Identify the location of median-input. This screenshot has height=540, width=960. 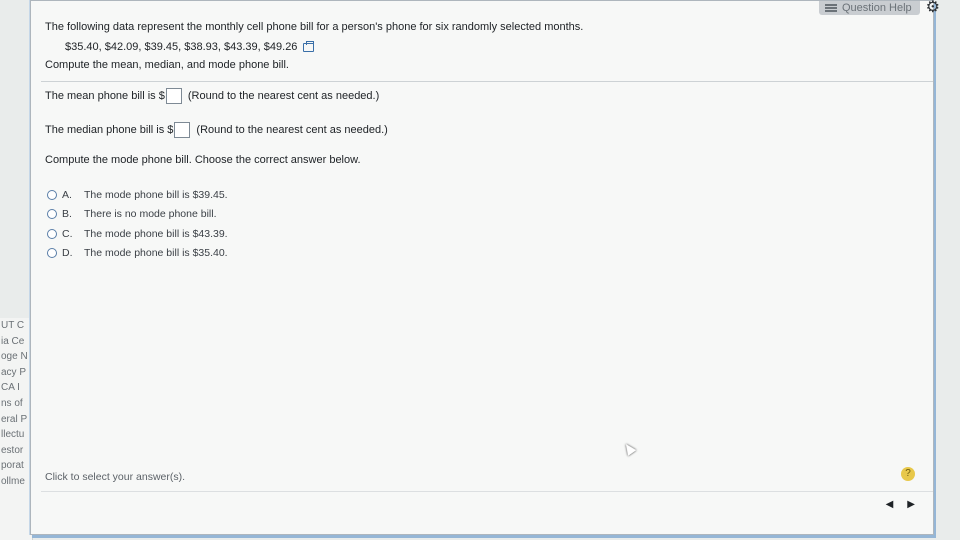
(182, 130).